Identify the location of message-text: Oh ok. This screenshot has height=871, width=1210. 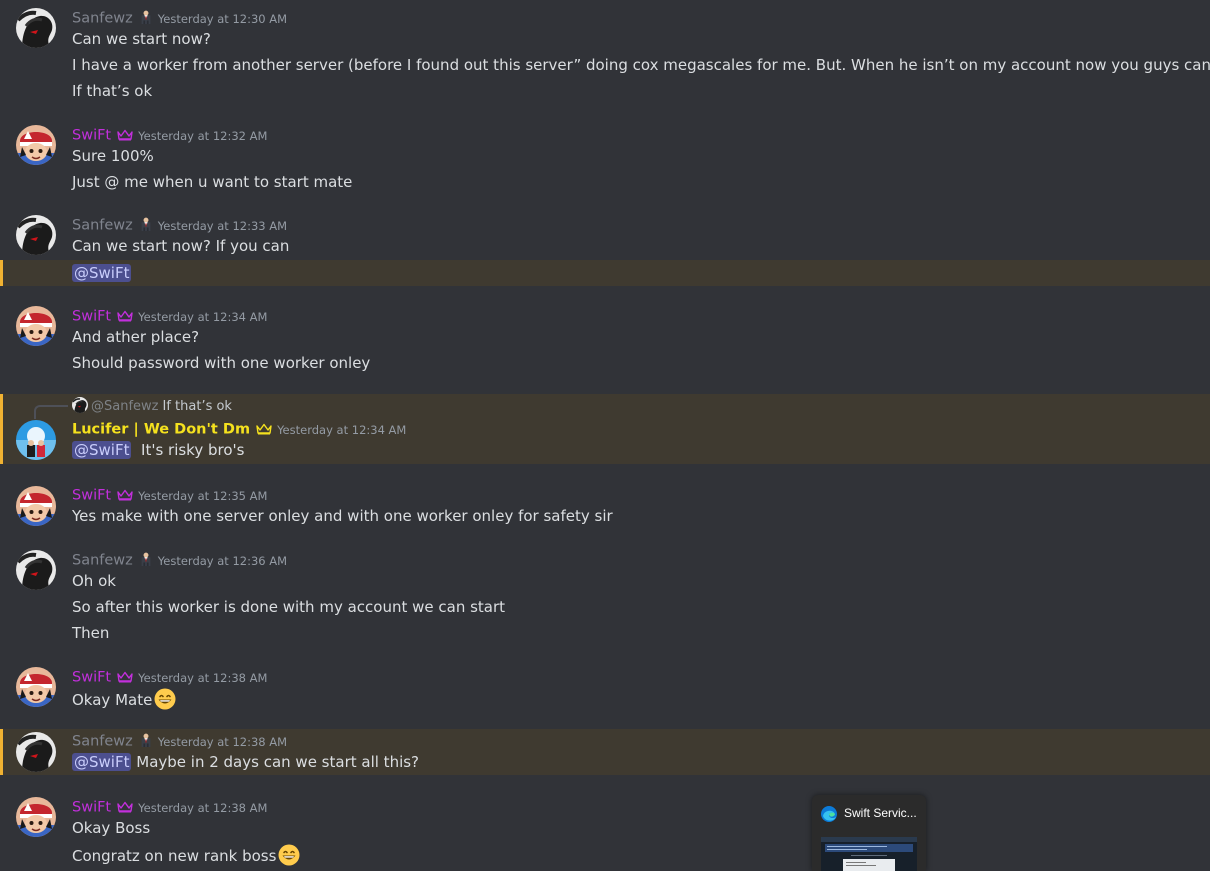
(94, 581).